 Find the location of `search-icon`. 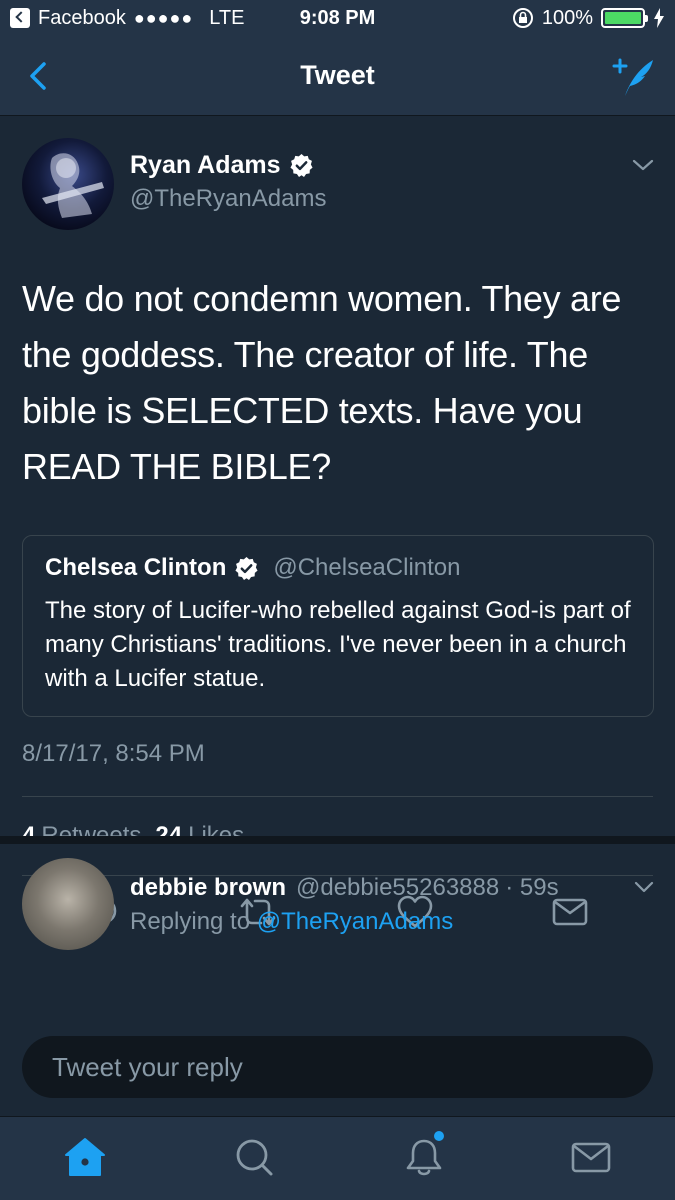

search-icon is located at coordinates (254, 1157).